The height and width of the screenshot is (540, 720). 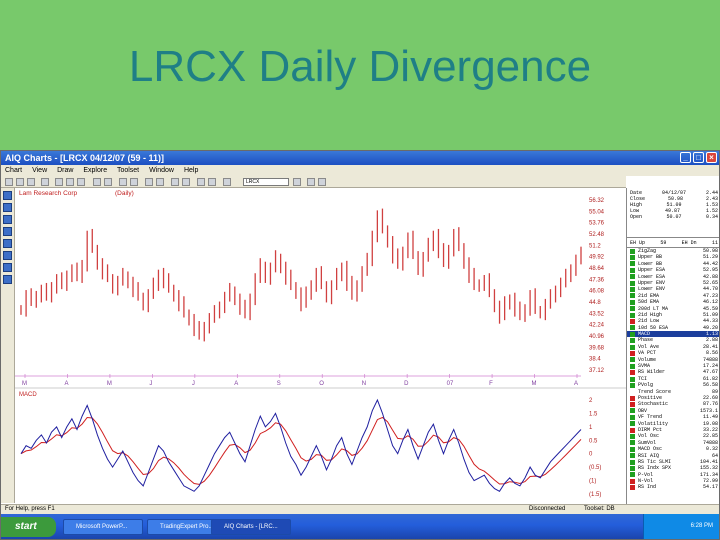 I want to click on close-icon: ×, so click(x=711, y=157).